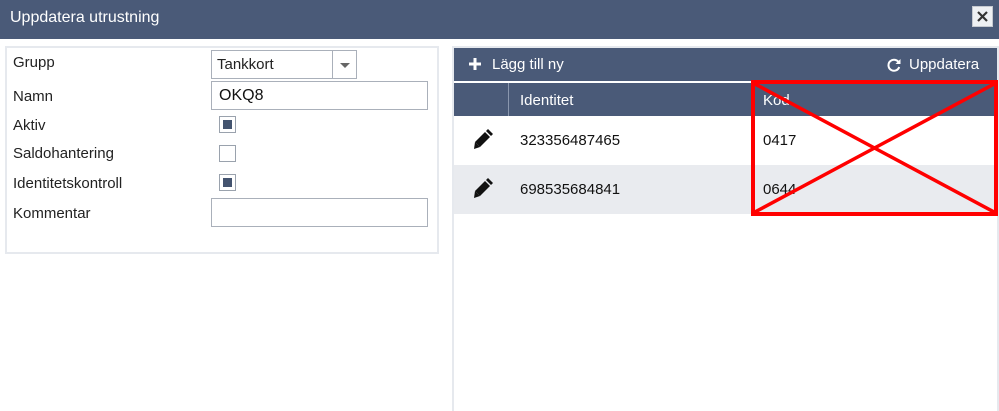  I want to click on balance-label: Saldohantering, so click(63, 153).